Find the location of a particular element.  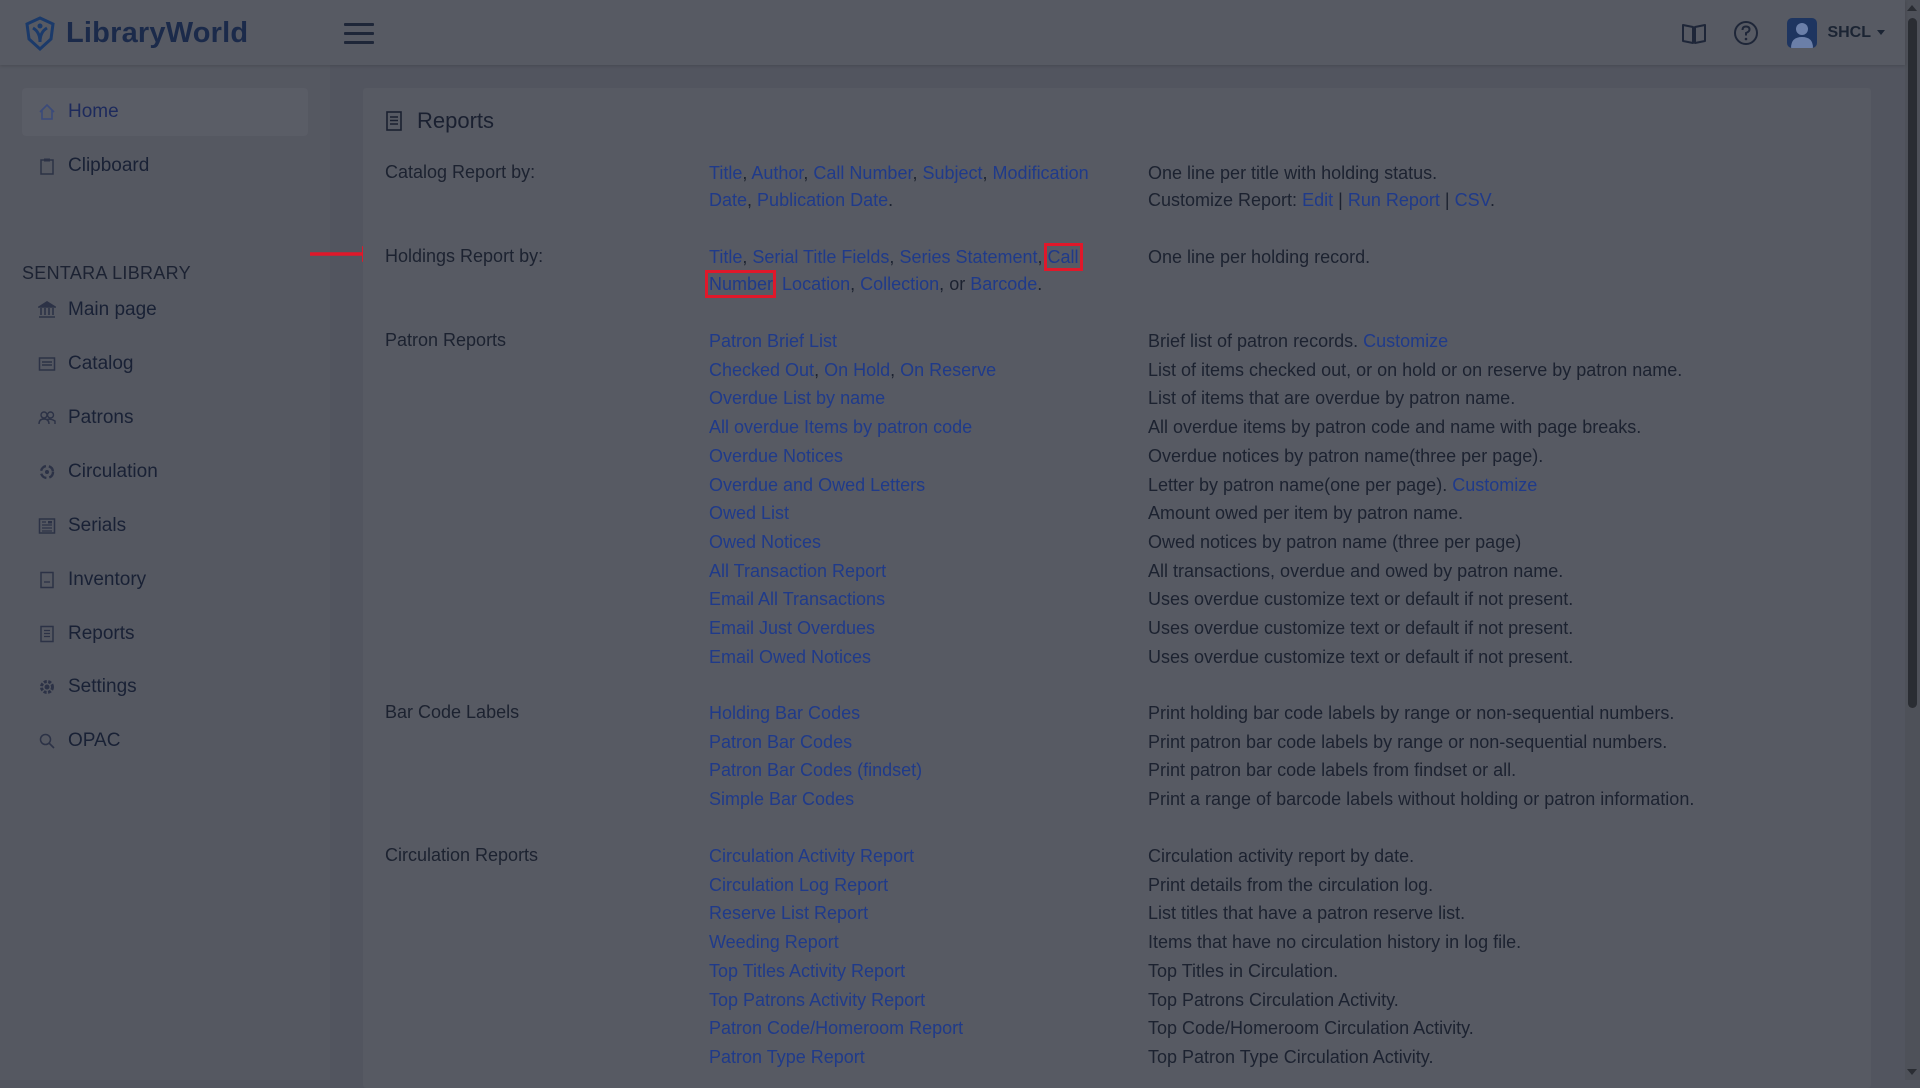

email-owed-notices-link: Email Owed Notices is located at coordinates (790, 657).